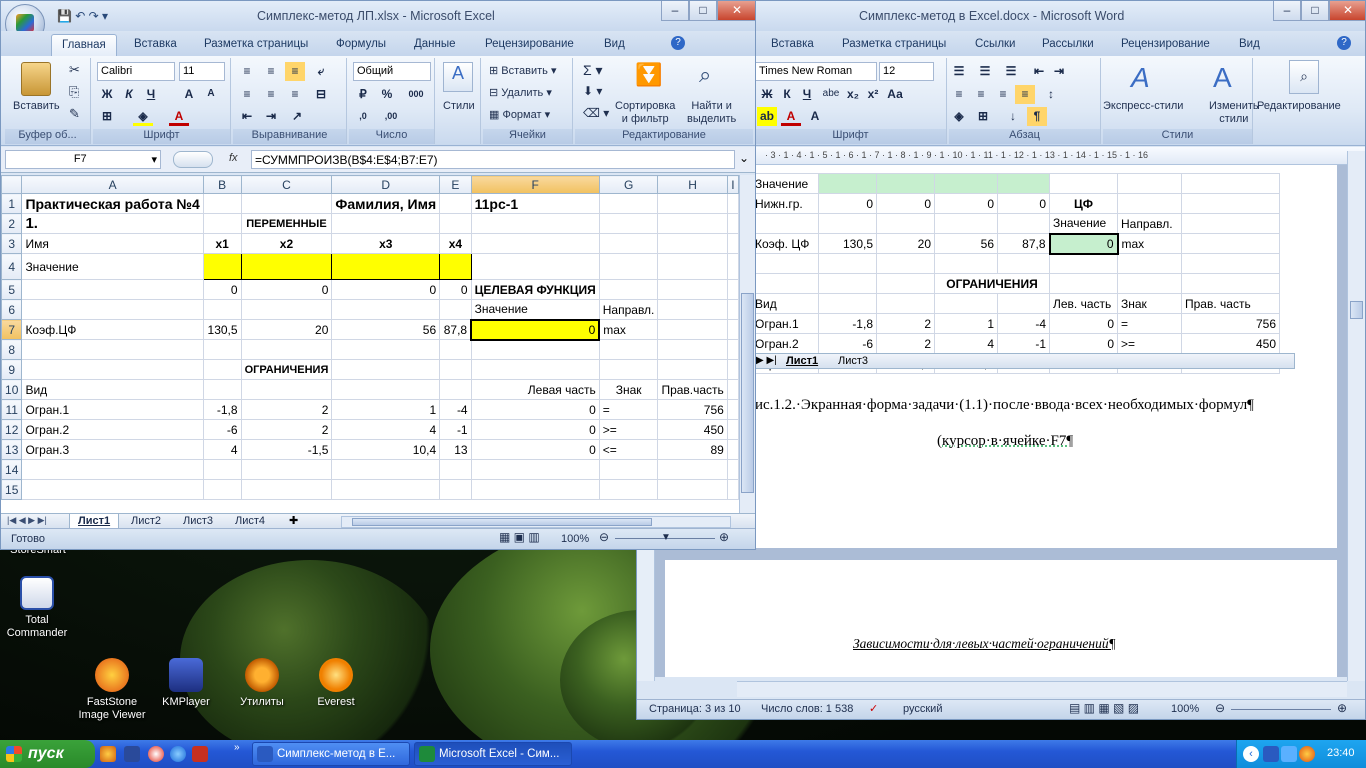  Describe the element at coordinates (387, 94) in the screenshot. I see `percent-icon: %` at that location.